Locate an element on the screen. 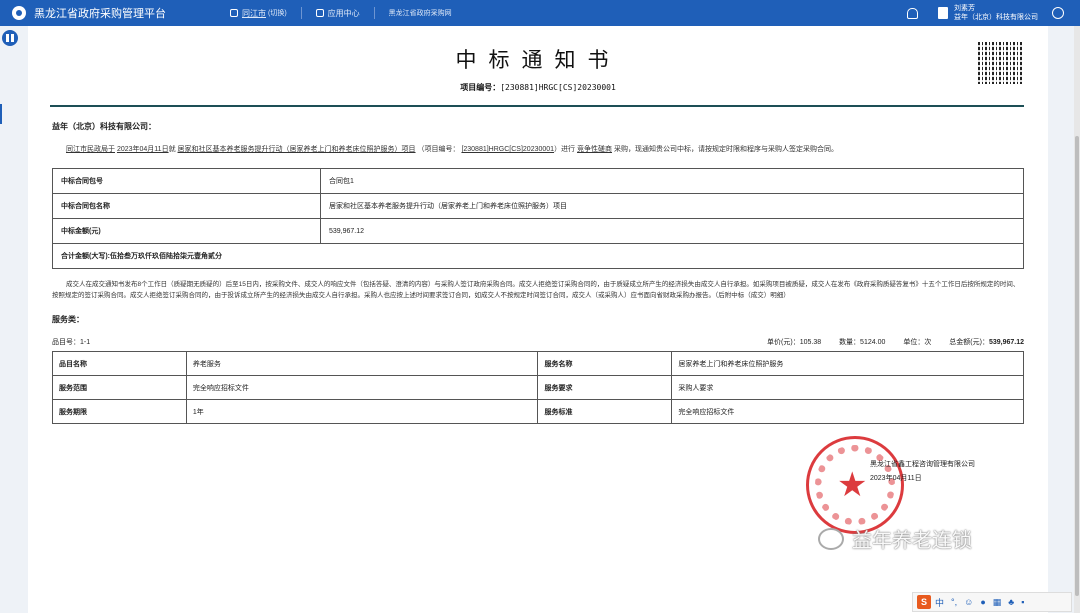  table-cell-value: 539,967.12 is located at coordinates (672, 231).